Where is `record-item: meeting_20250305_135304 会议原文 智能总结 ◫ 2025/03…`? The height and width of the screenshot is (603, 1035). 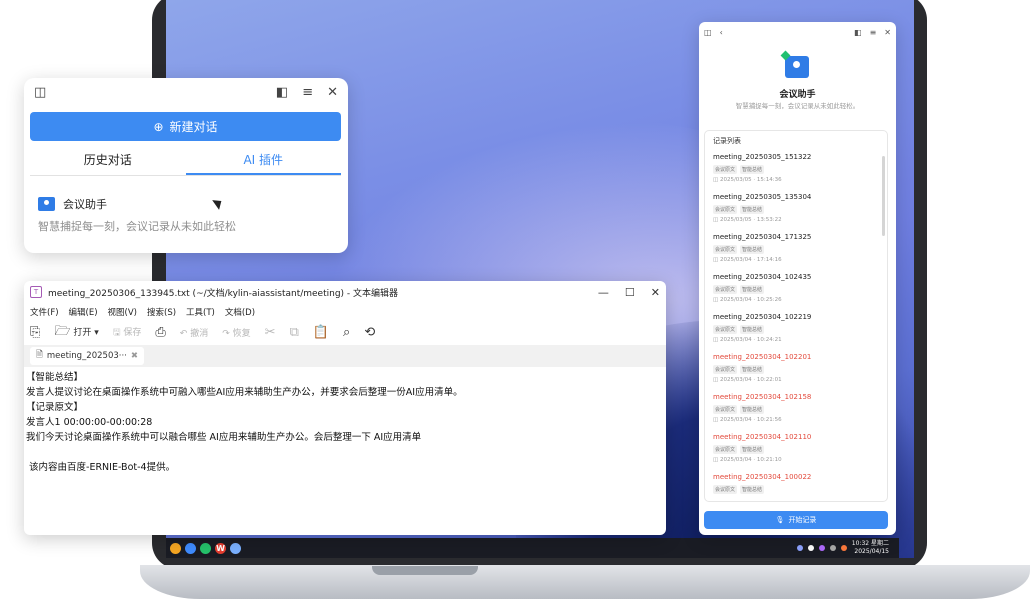
record-item: meeting_20250305_135304 会议原文 智能总结 ◫ 2025/03… is located at coordinates (795, 213).